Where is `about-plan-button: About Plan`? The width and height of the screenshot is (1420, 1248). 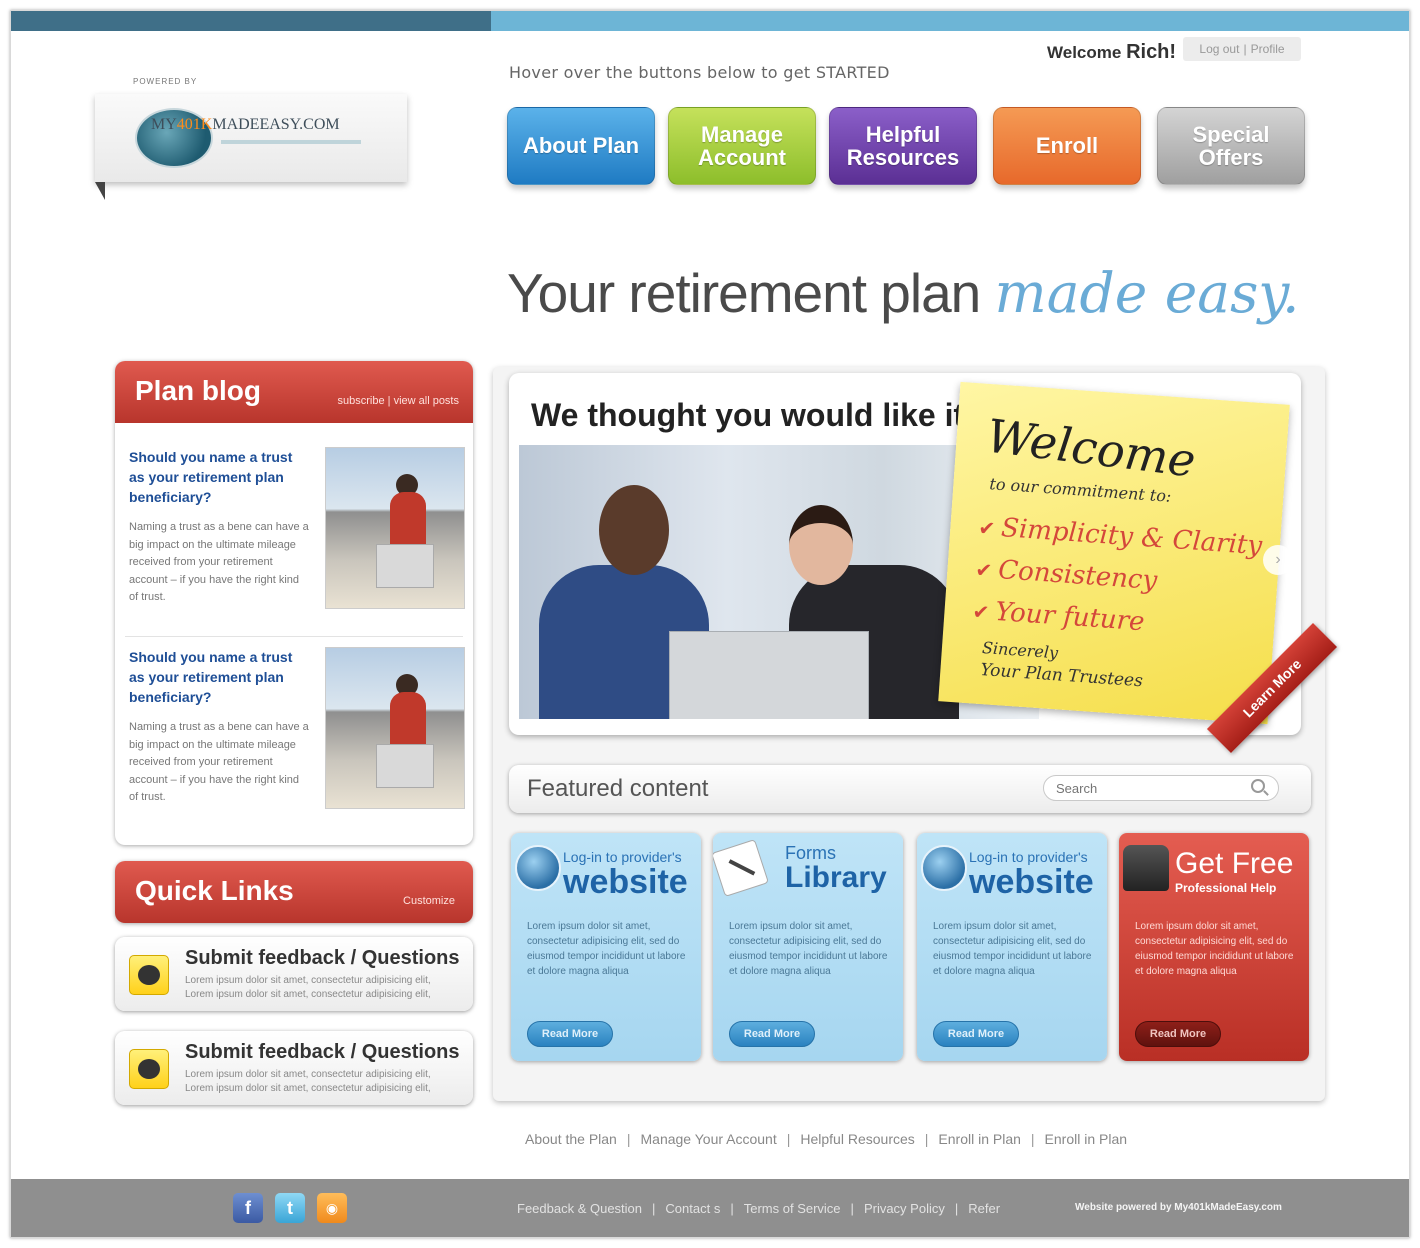 about-plan-button: About Plan is located at coordinates (581, 146).